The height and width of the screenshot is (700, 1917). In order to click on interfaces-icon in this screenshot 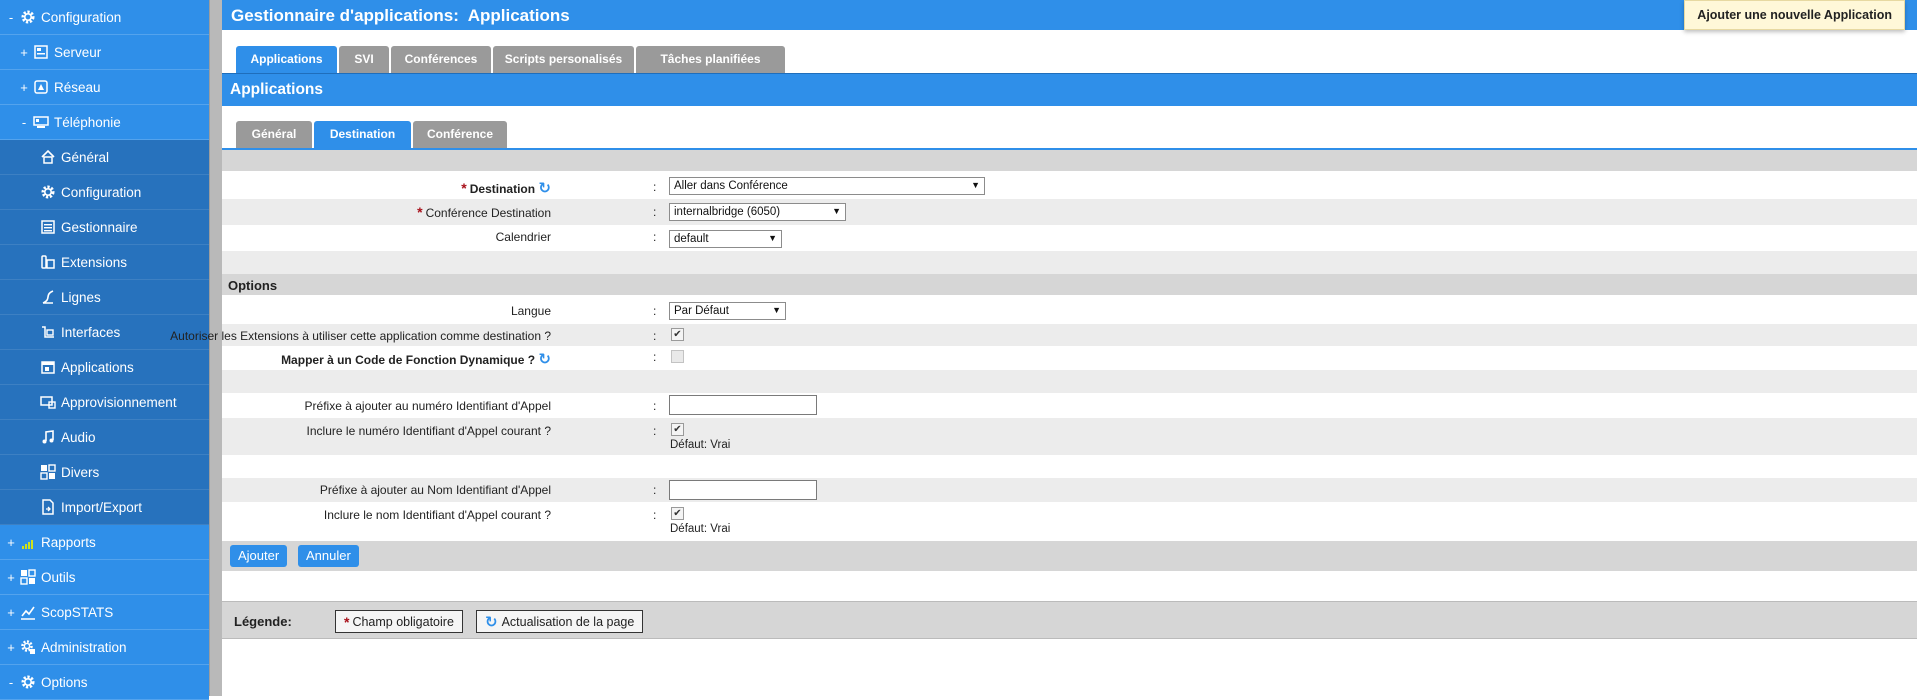, I will do `click(48, 332)`.